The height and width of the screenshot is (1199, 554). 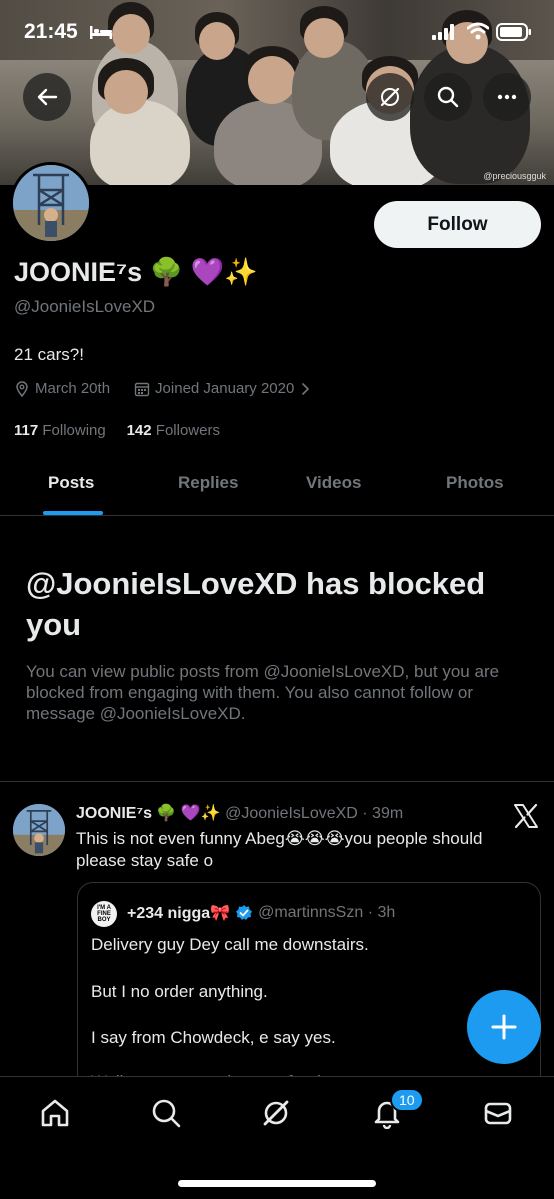 I want to click on status-time: 21:45, so click(x=51, y=31).